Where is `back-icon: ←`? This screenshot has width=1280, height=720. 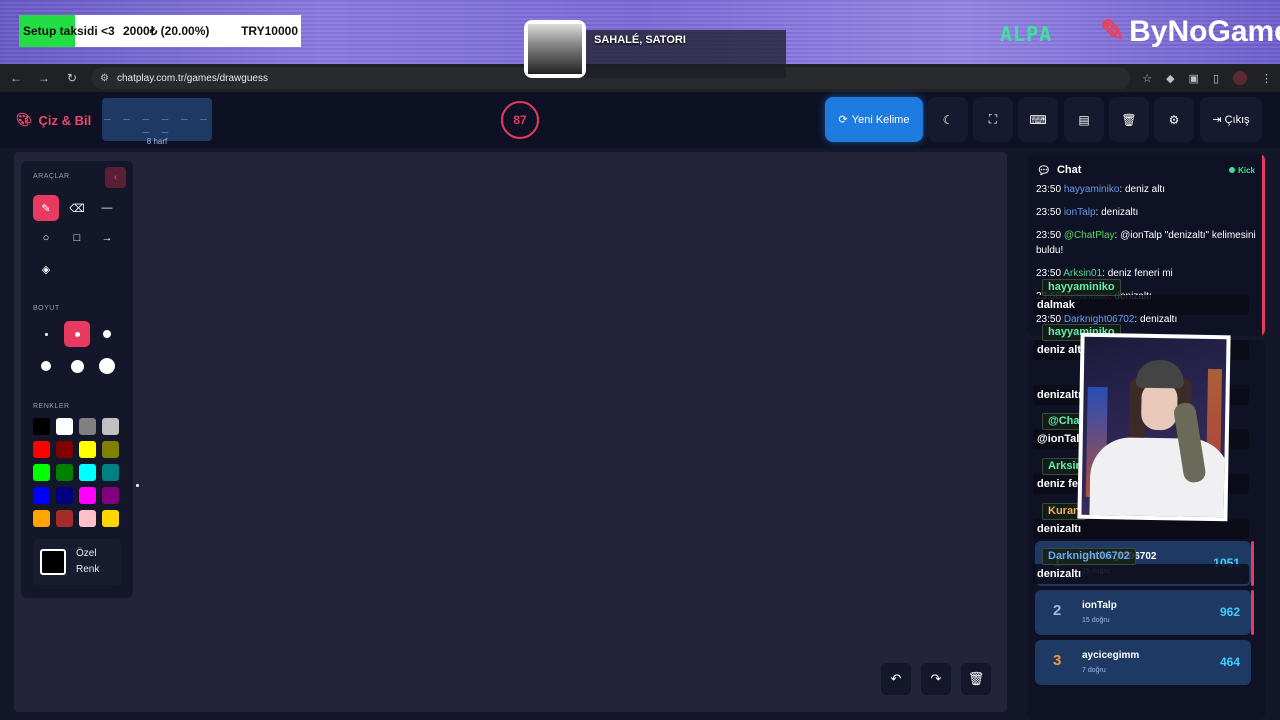 back-icon: ← is located at coordinates (16, 78).